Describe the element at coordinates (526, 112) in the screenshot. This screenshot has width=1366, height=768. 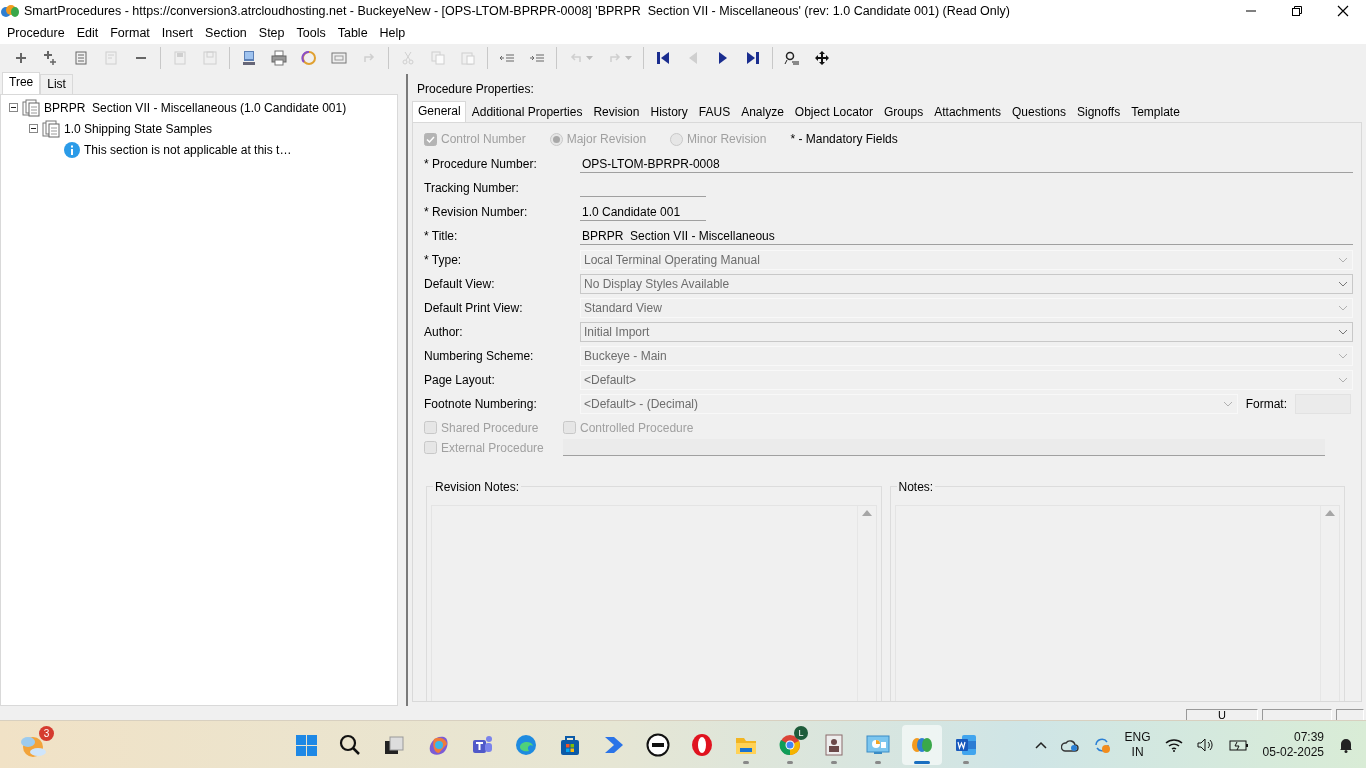
I see `tab: Additional Properties` at that location.